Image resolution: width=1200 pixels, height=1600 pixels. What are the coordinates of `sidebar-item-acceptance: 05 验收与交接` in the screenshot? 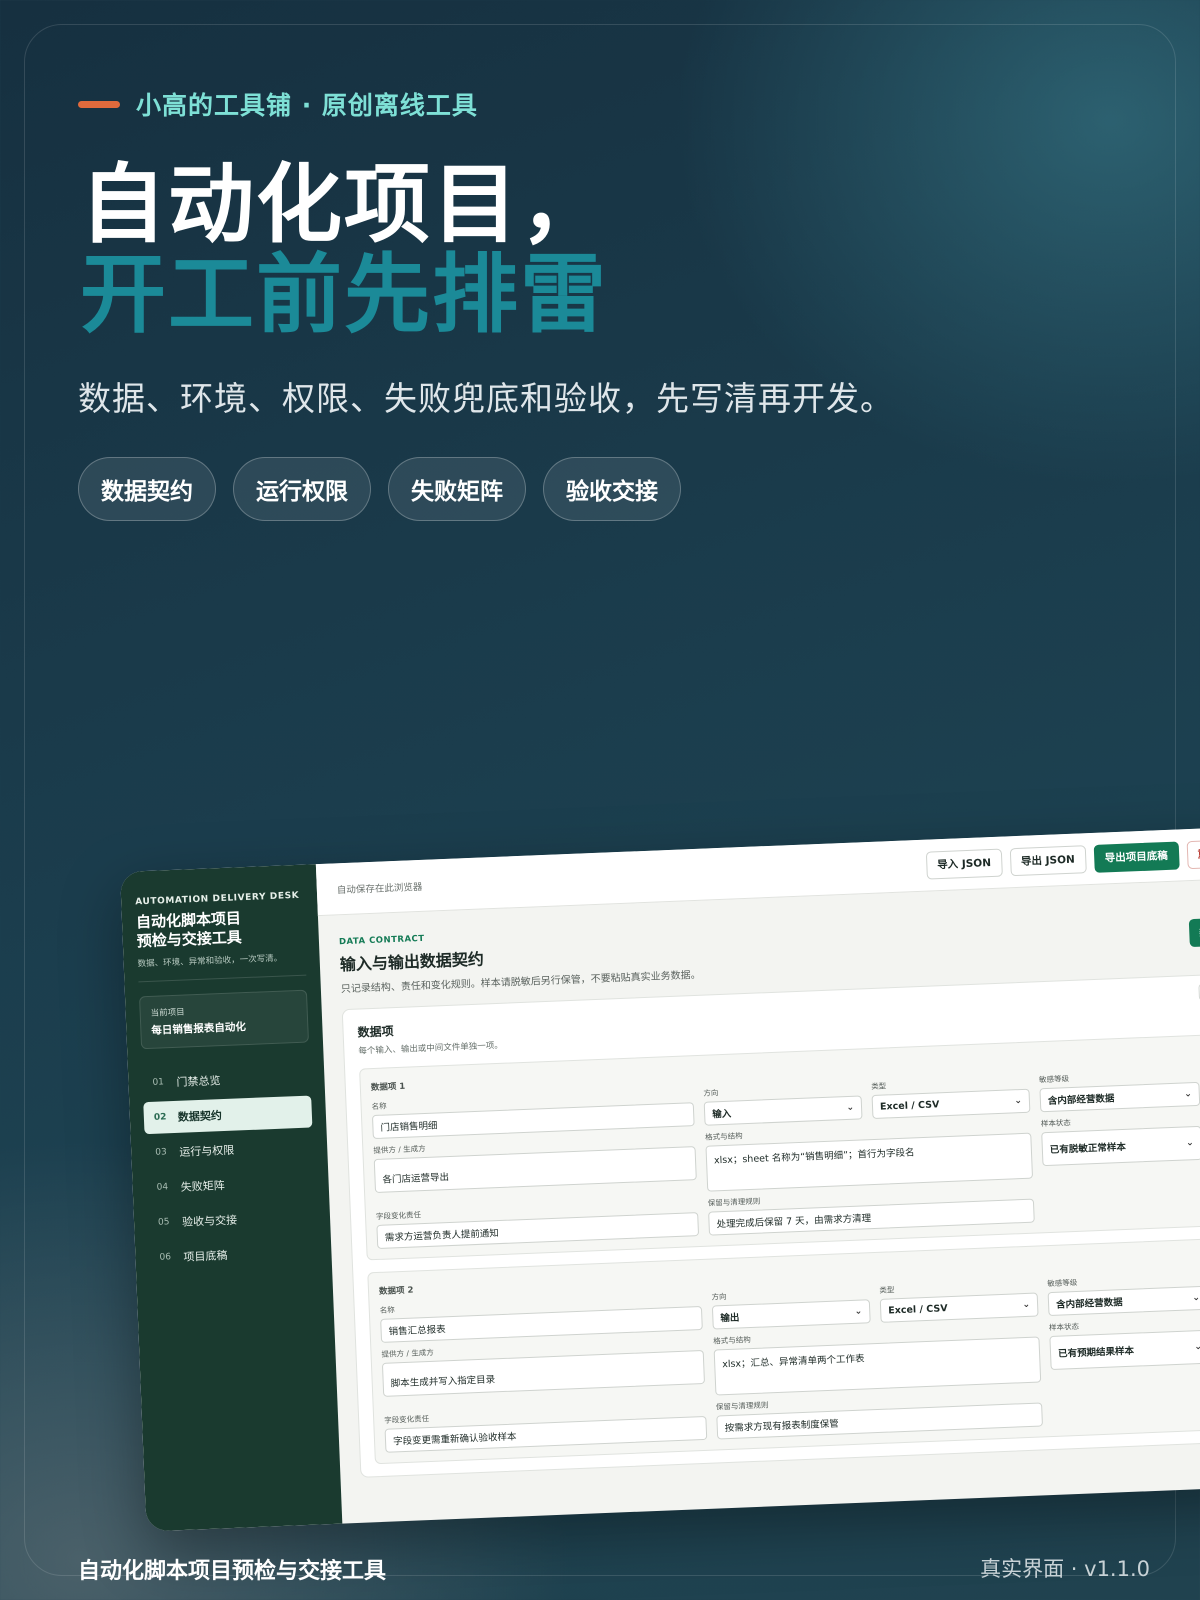 It's located at (231, 1219).